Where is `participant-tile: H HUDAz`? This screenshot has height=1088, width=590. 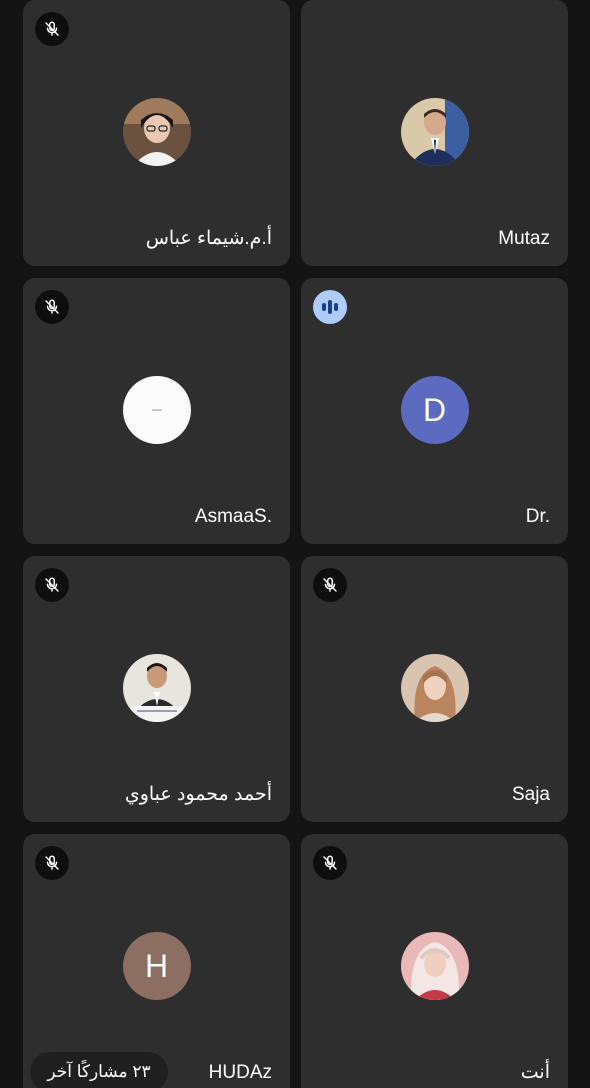
participant-tile: H HUDAz is located at coordinates (156, 961).